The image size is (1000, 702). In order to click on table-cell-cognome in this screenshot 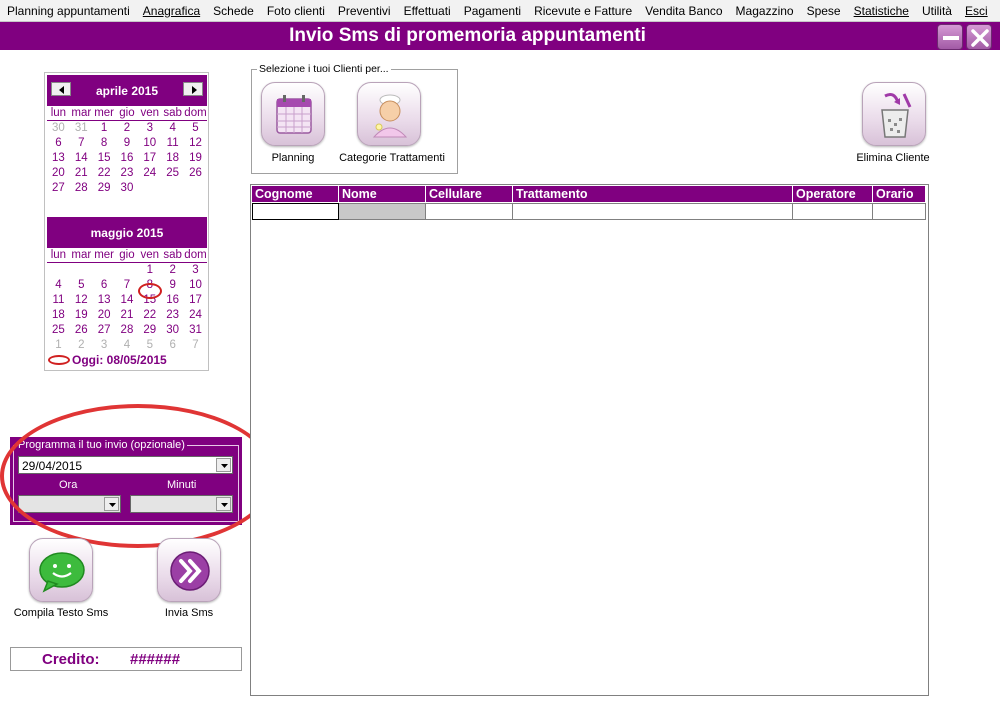, I will do `click(295, 211)`.